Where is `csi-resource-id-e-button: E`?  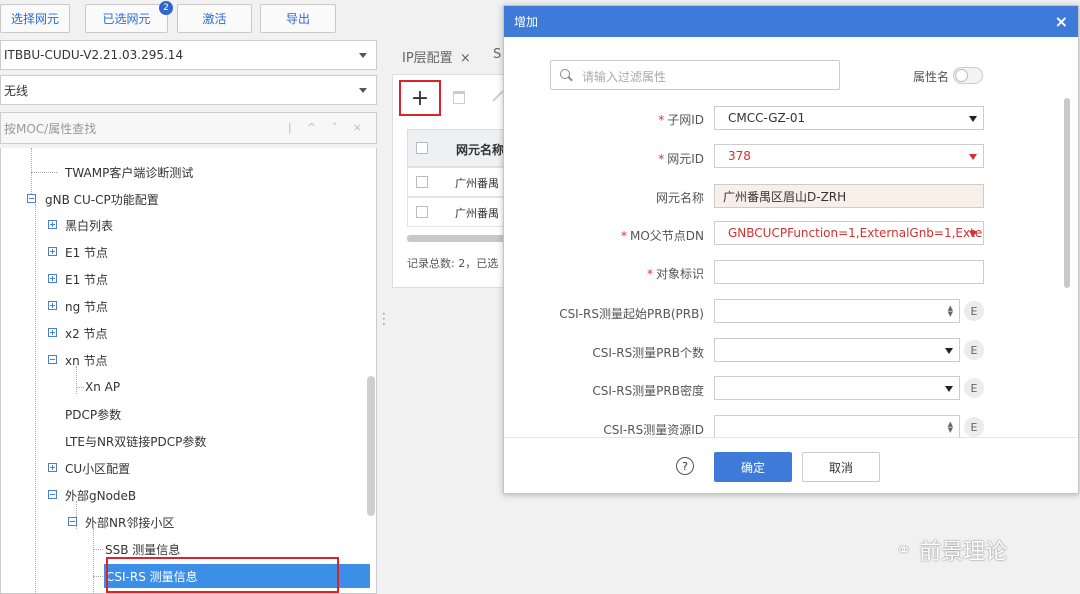 csi-resource-id-e-button: E is located at coordinates (974, 427).